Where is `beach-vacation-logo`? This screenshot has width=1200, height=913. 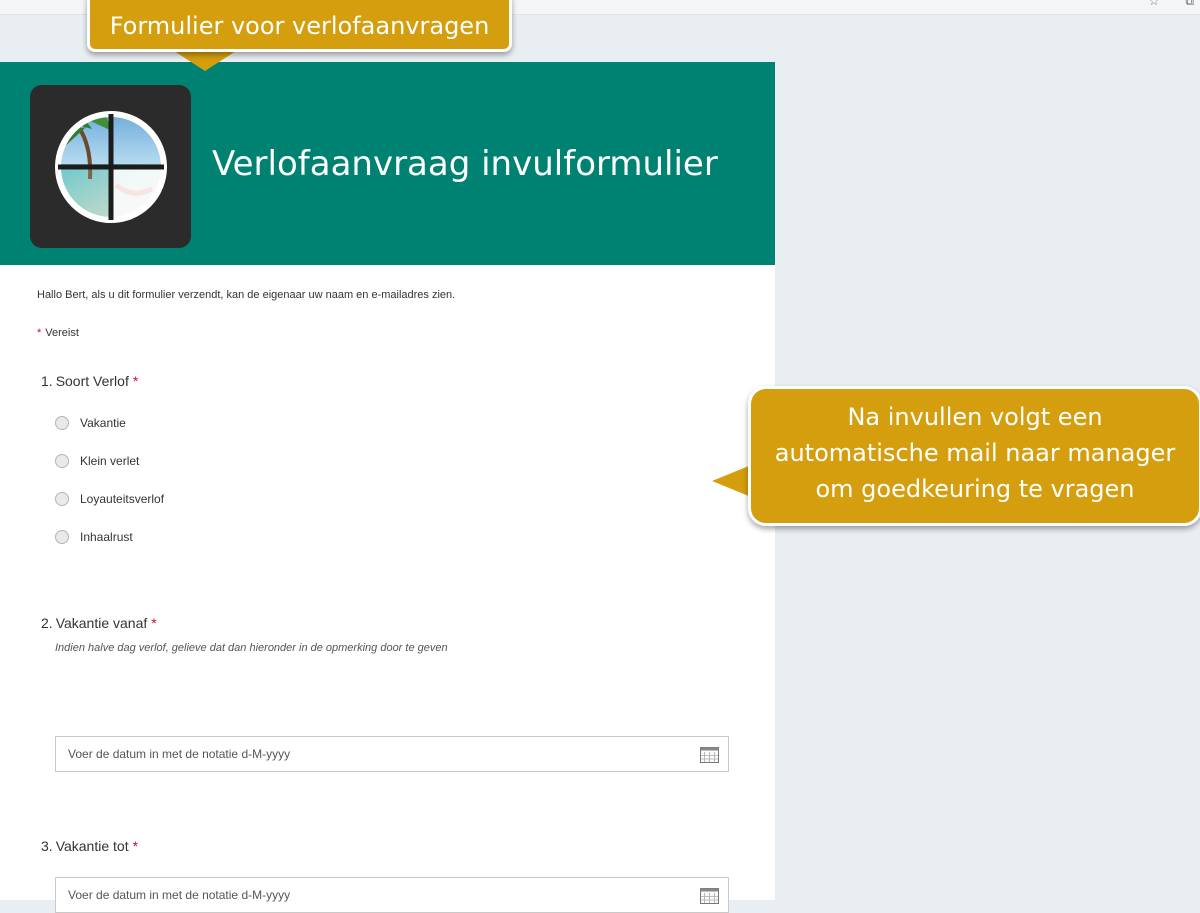 beach-vacation-logo is located at coordinates (111, 167).